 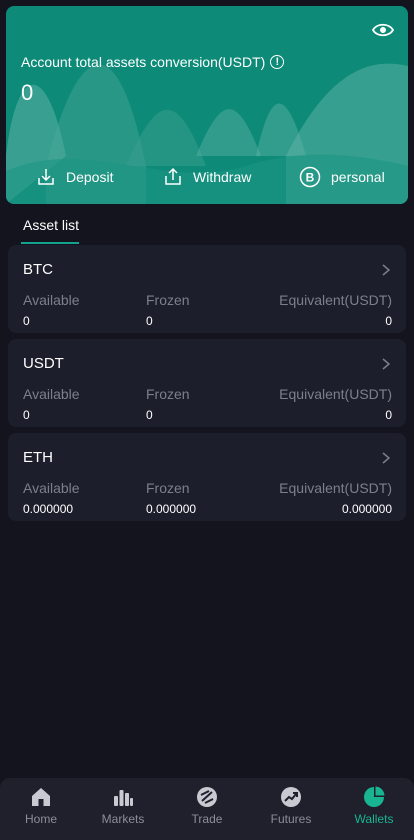 I want to click on total-assets-label: Account total assets conversion(USDT) !, so click(x=153, y=62).